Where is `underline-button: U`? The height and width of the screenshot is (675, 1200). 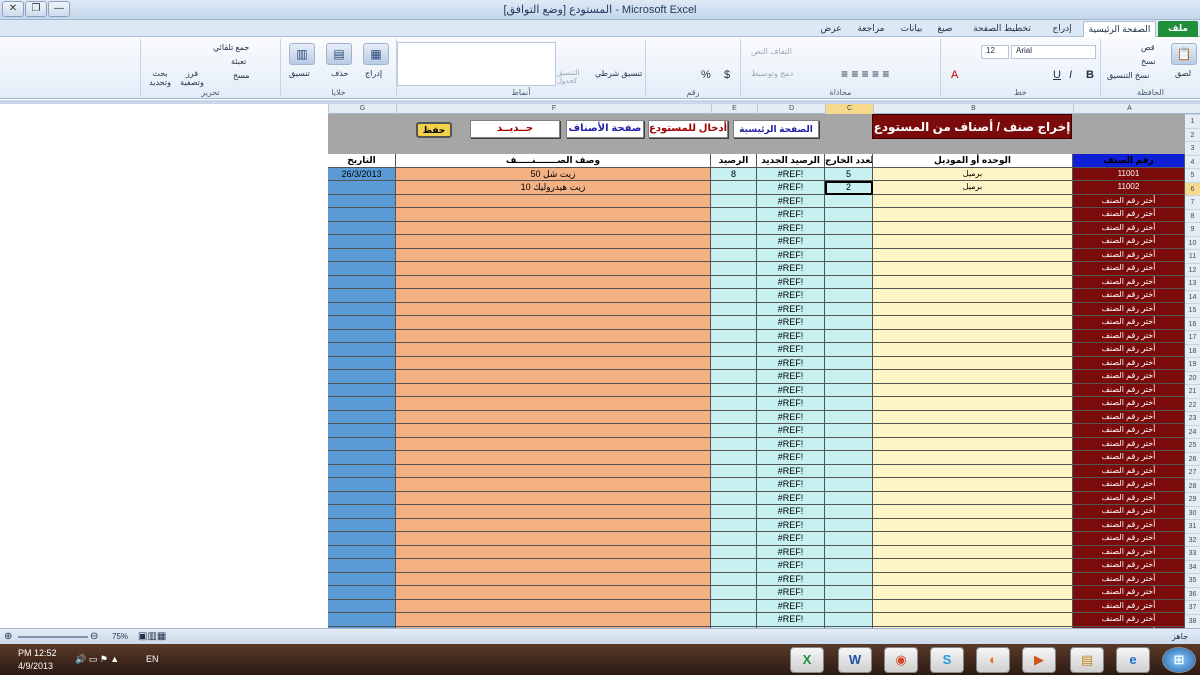 underline-button: U is located at coordinates (1057, 75).